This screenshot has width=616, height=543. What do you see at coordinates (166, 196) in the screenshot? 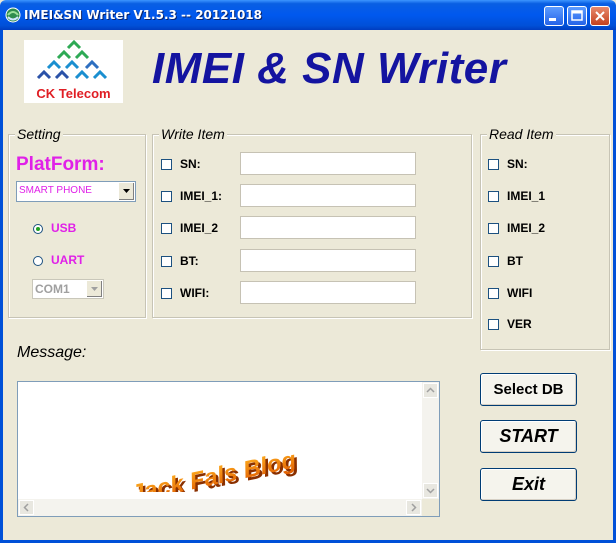
I see `write-imei1-checkbox` at bounding box center [166, 196].